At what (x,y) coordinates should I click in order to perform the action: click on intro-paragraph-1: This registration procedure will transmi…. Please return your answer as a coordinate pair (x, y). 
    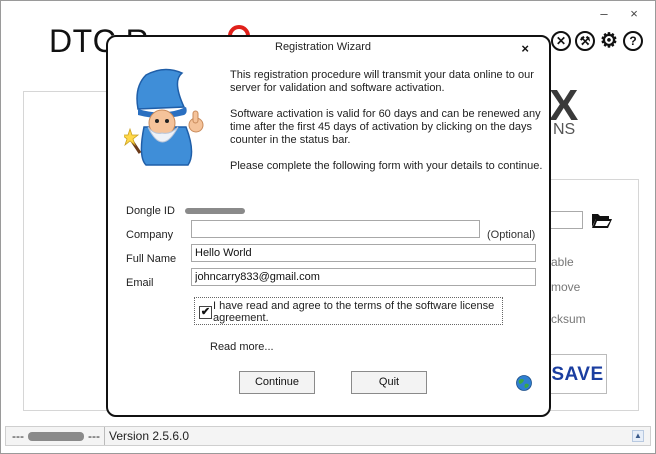
    Looking at the image, I should click on (382, 81).